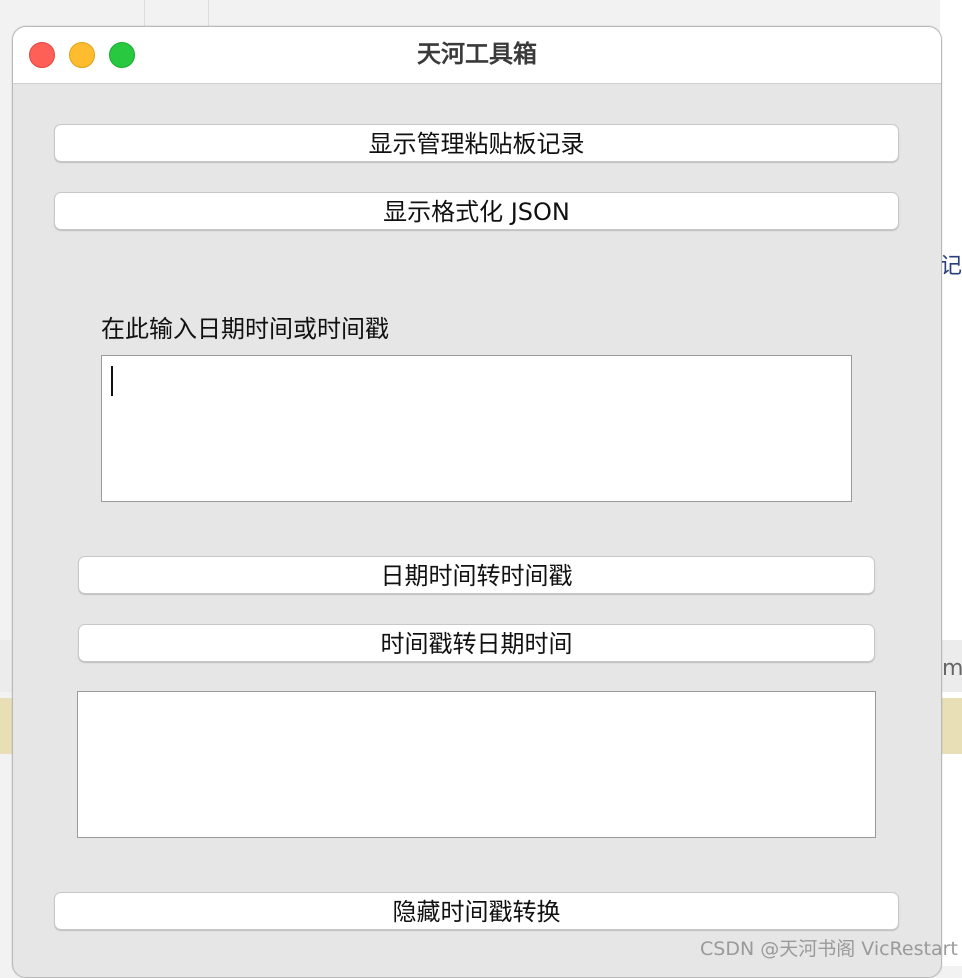 The image size is (962, 978). Describe the element at coordinates (476, 428) in the screenshot. I see `datetime-input` at that location.